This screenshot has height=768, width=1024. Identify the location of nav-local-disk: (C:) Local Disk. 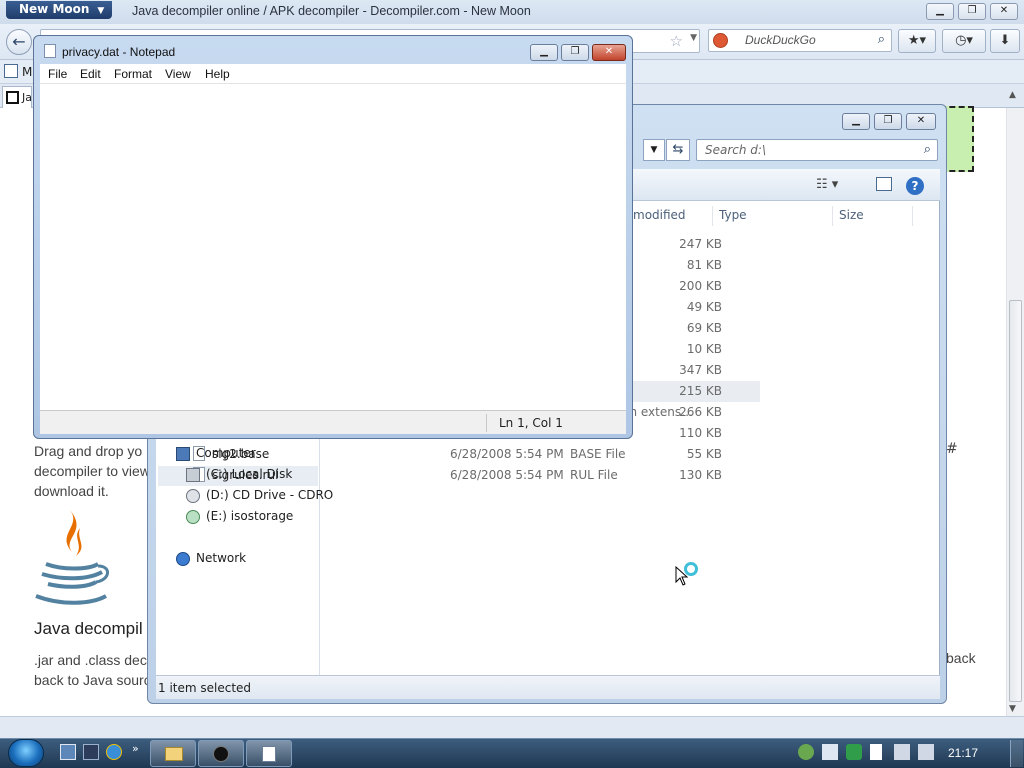
(239, 474).